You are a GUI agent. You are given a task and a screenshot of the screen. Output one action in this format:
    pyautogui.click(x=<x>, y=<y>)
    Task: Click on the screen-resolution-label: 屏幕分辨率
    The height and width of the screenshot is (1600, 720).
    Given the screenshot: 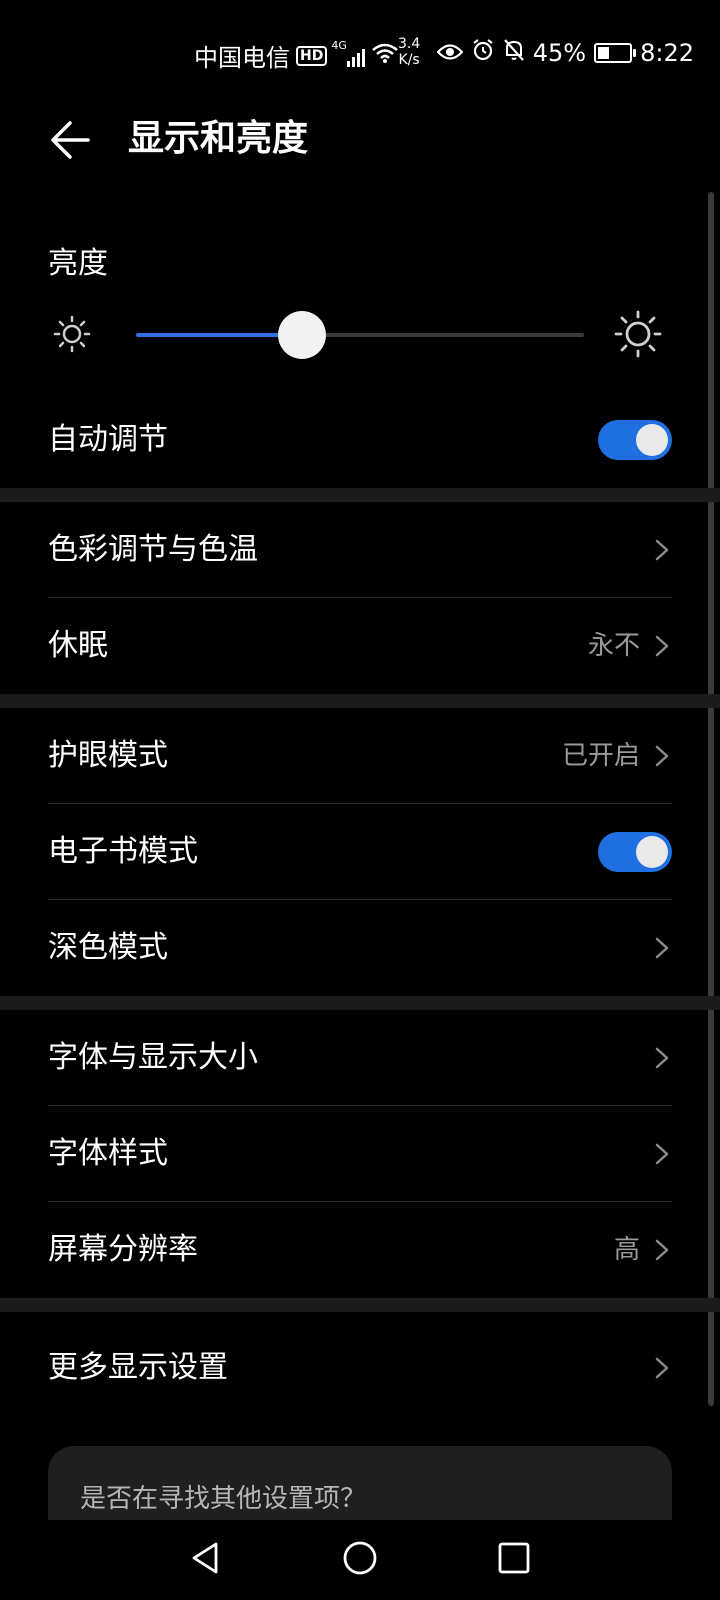 What is the action you would take?
    pyautogui.click(x=123, y=1249)
    